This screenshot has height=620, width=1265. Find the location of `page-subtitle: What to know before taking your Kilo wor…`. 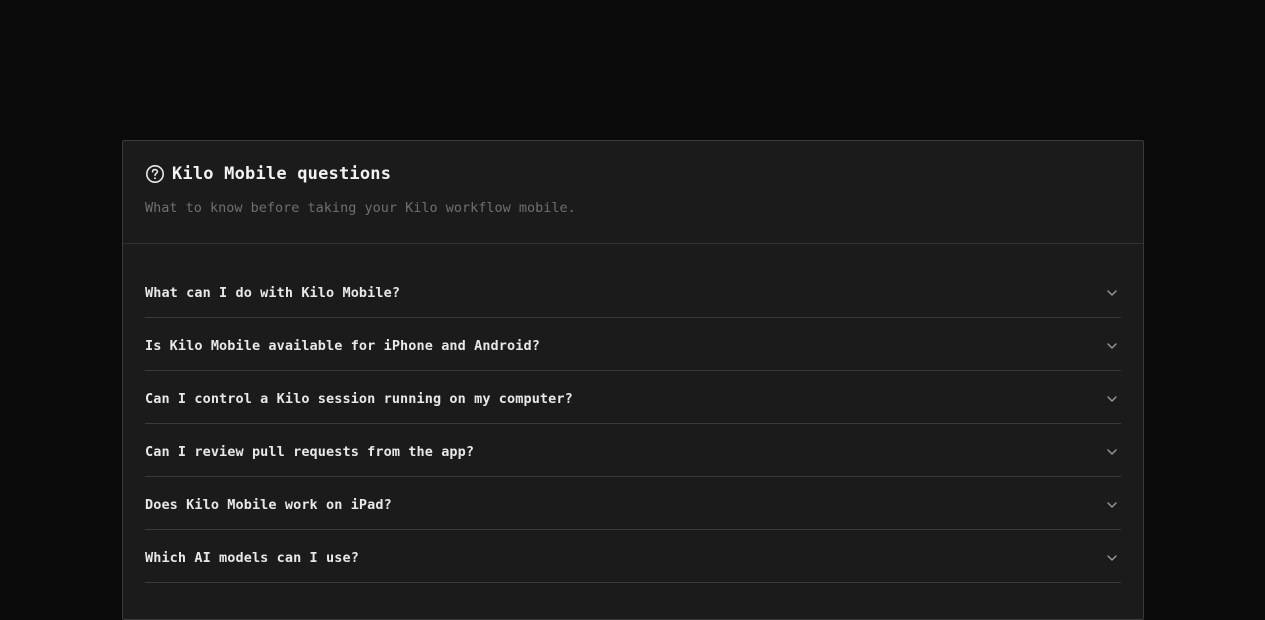

page-subtitle: What to know before taking your Kilo wor… is located at coordinates (360, 208).